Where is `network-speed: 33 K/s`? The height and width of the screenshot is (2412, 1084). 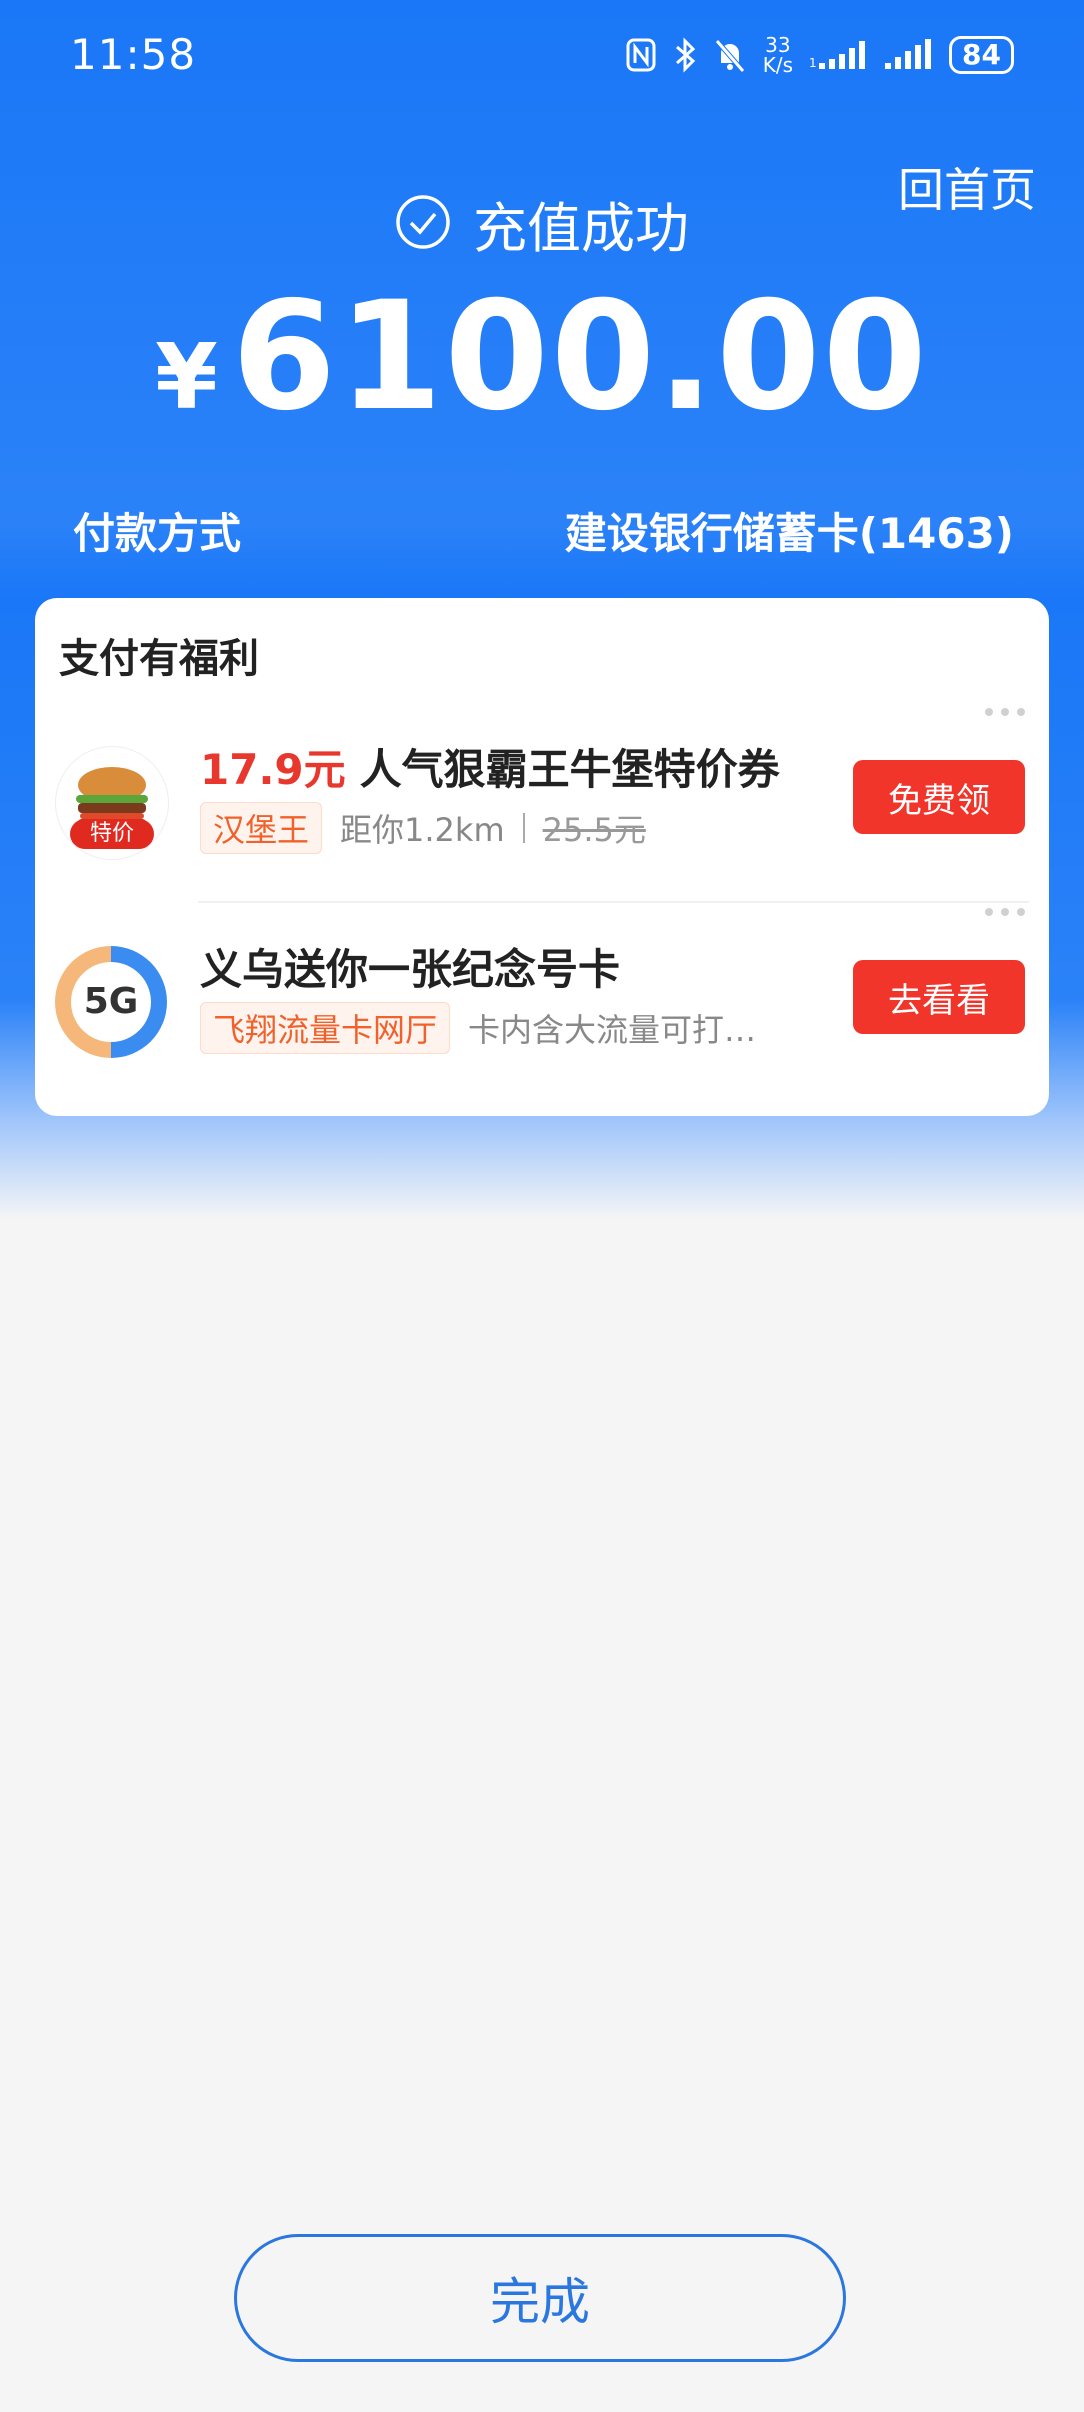
network-speed: 33 K/s is located at coordinates (778, 55).